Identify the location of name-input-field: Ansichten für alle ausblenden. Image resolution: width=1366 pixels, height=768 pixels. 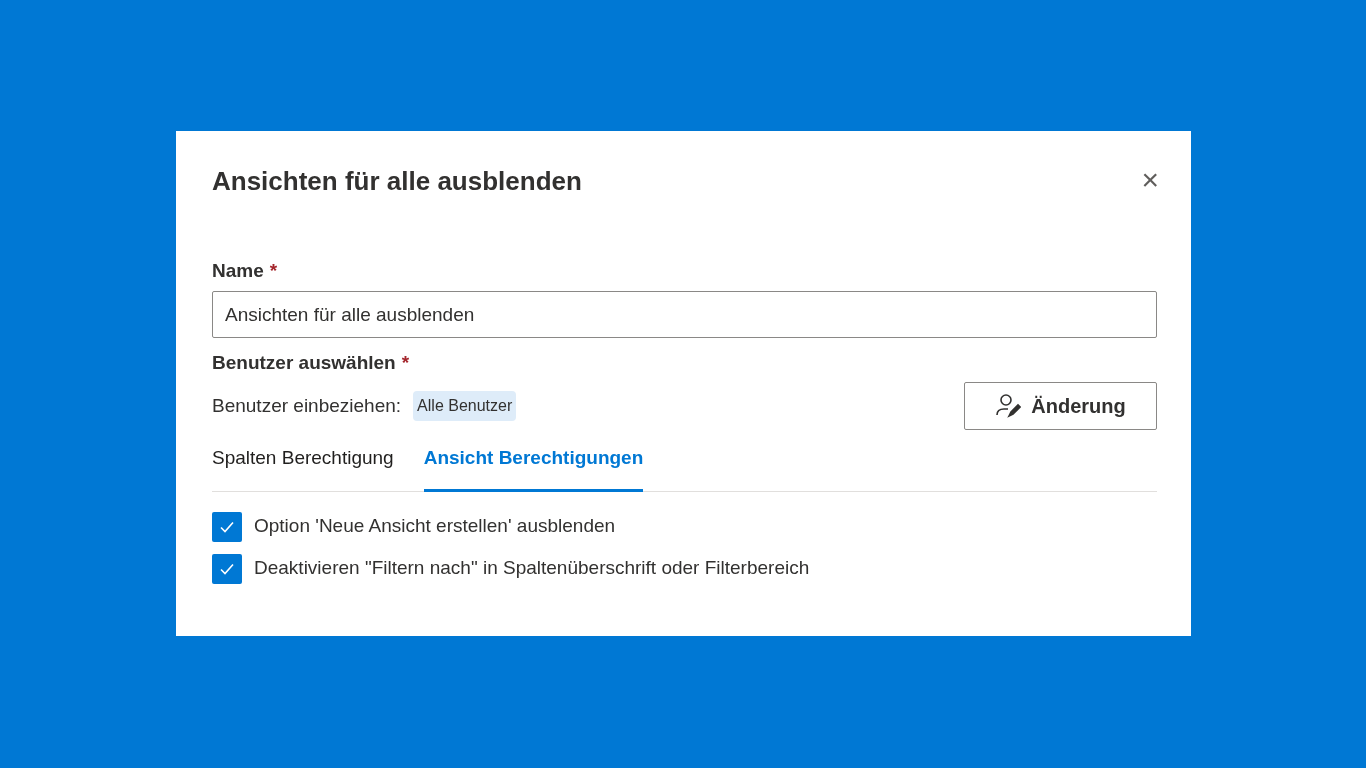
(684, 314).